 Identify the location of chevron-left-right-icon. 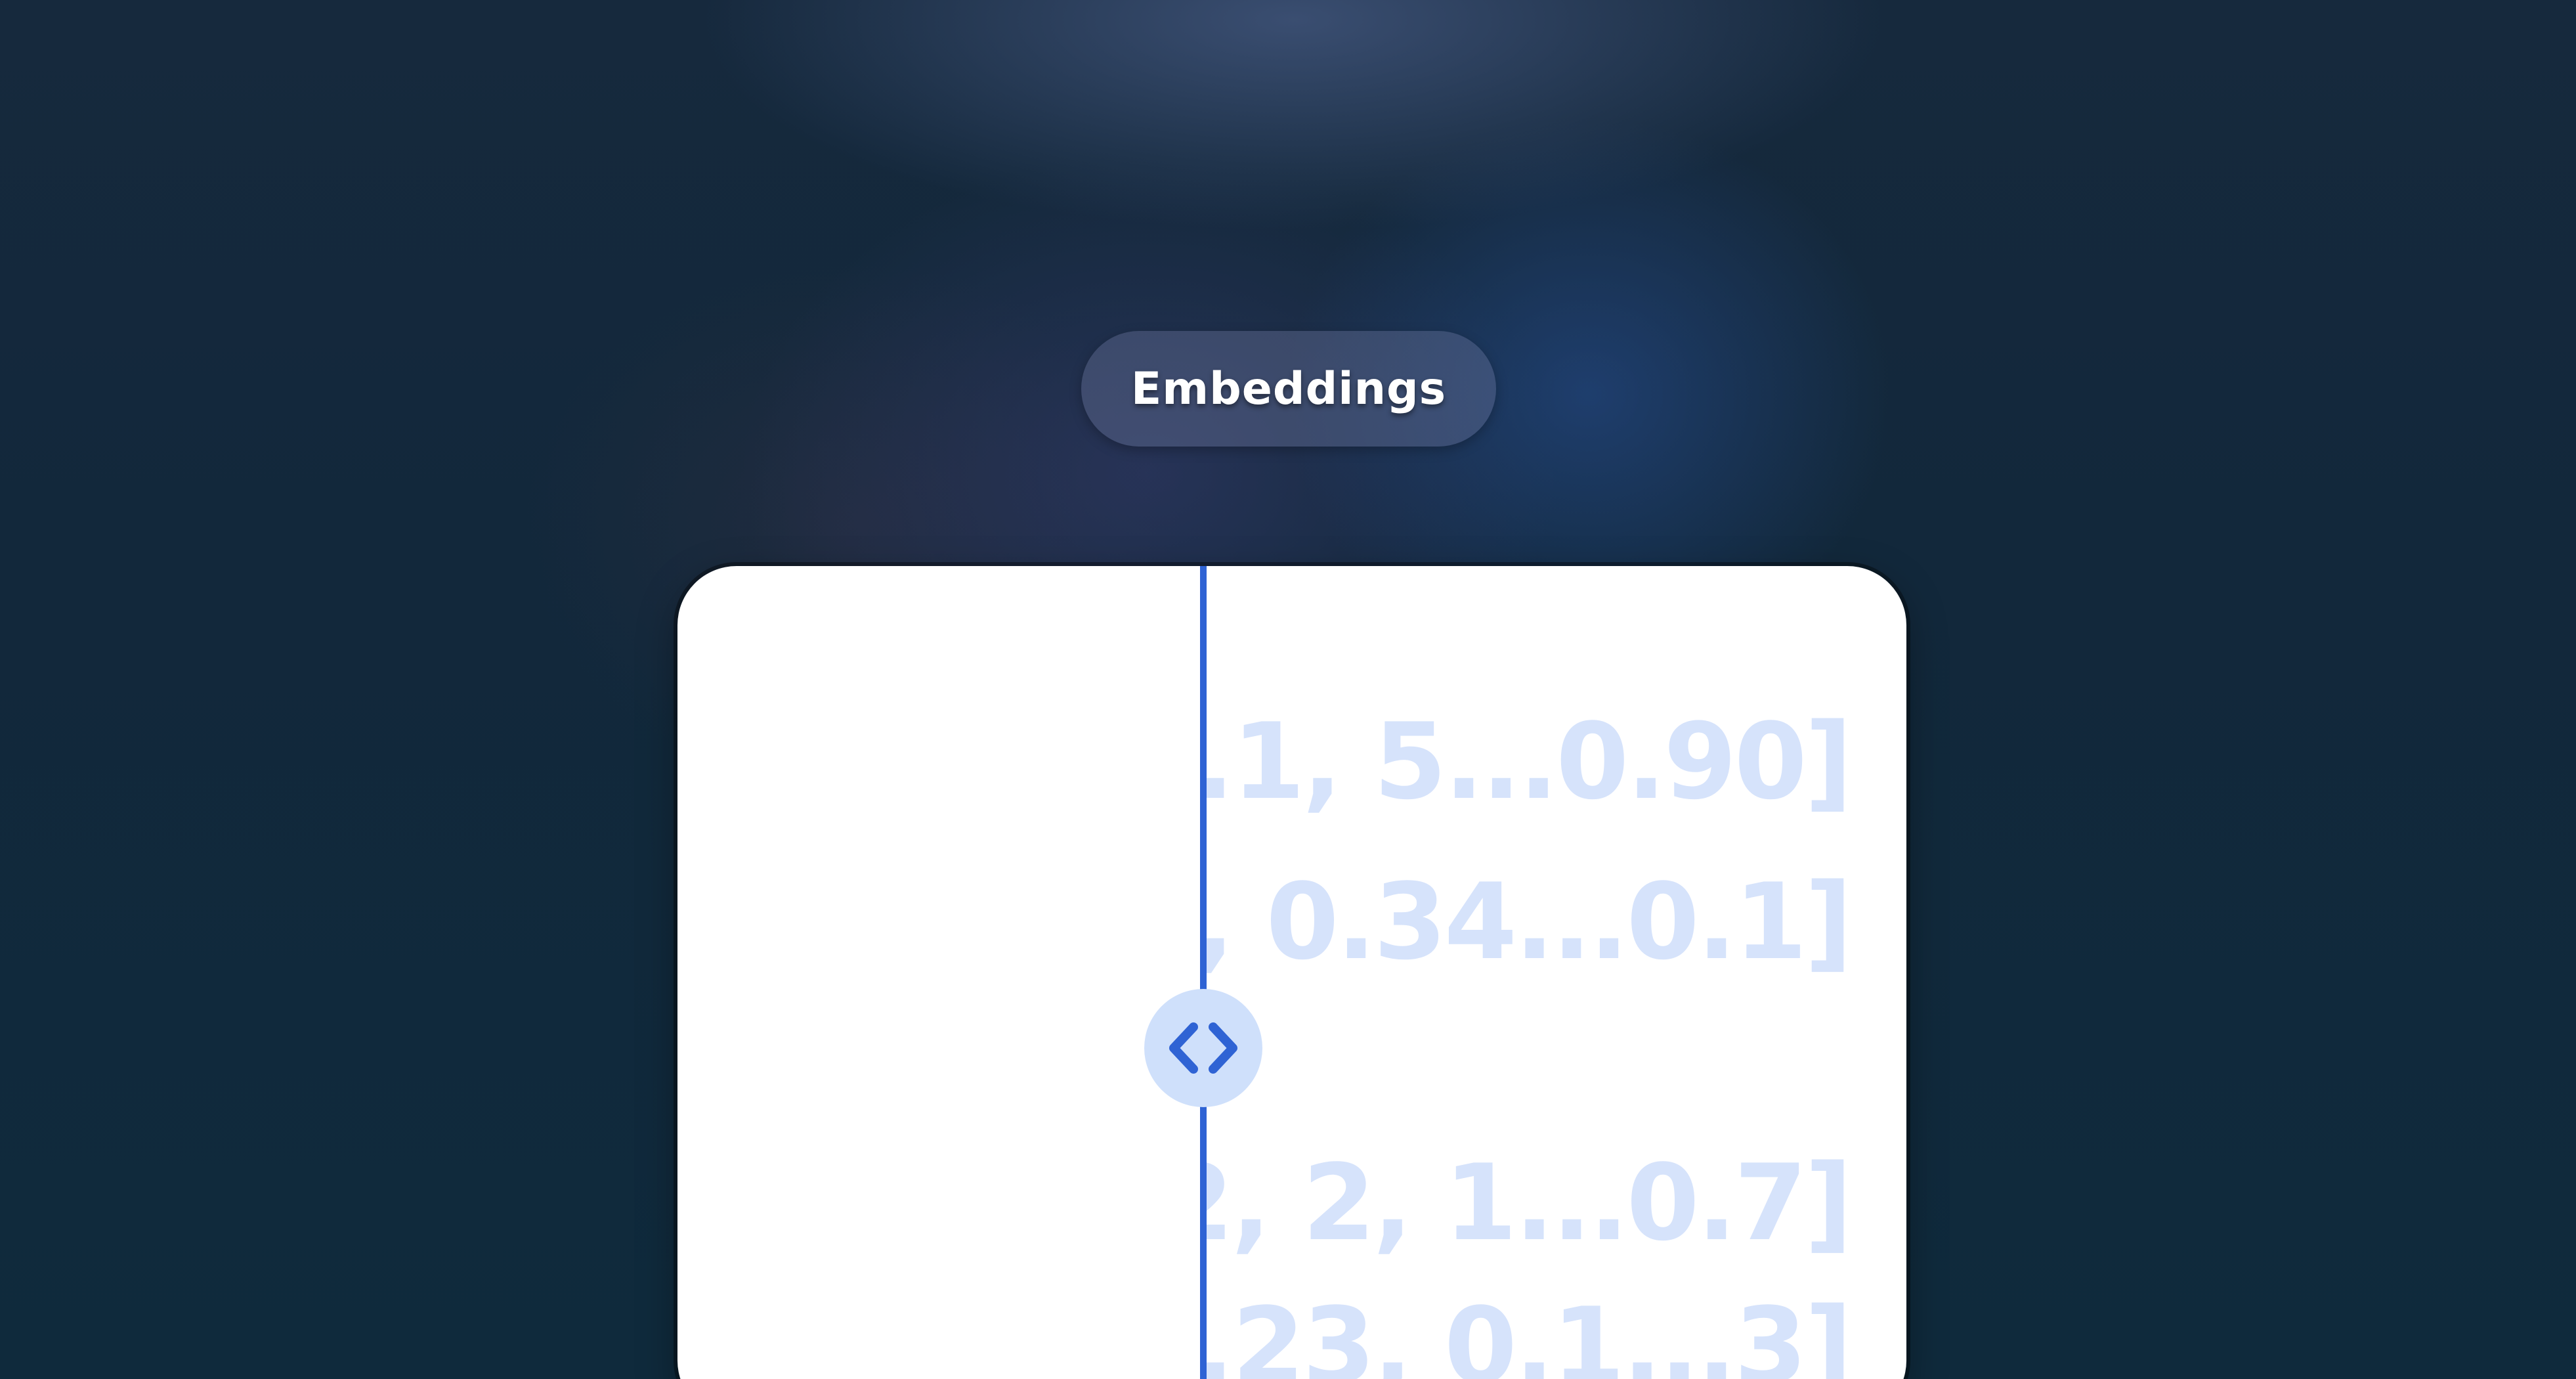
(1203, 1048).